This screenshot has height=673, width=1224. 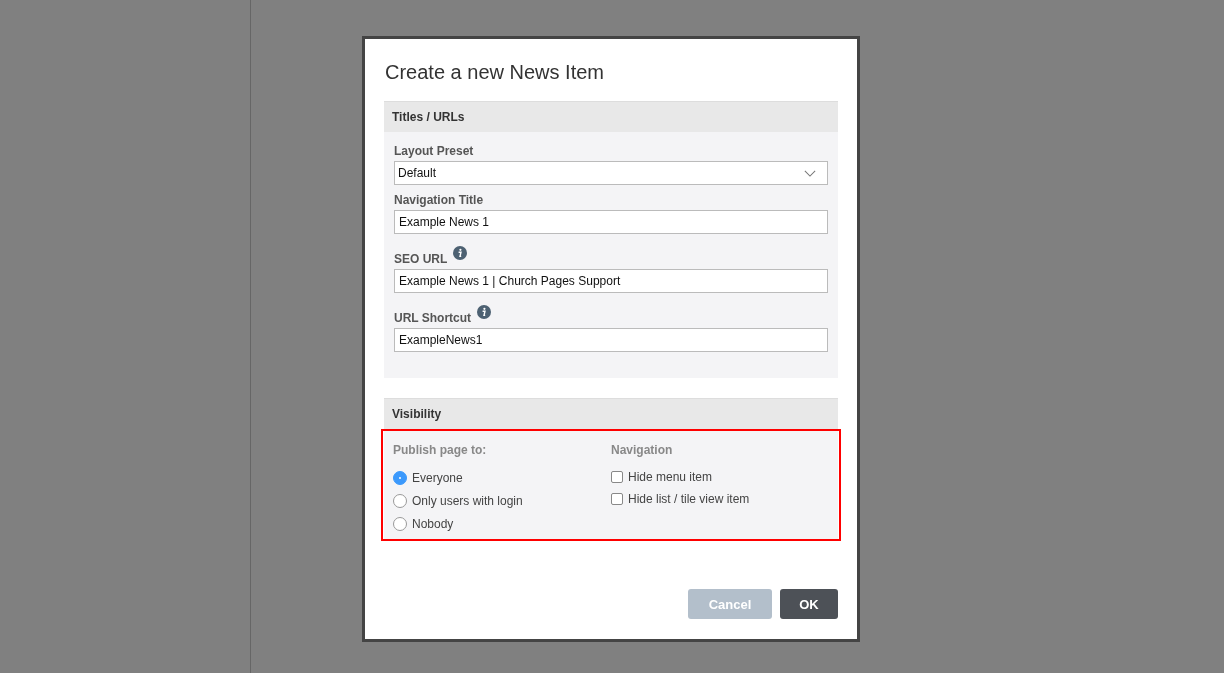 What do you see at coordinates (670, 477) in the screenshot?
I see `option-label: Hide menu item` at bounding box center [670, 477].